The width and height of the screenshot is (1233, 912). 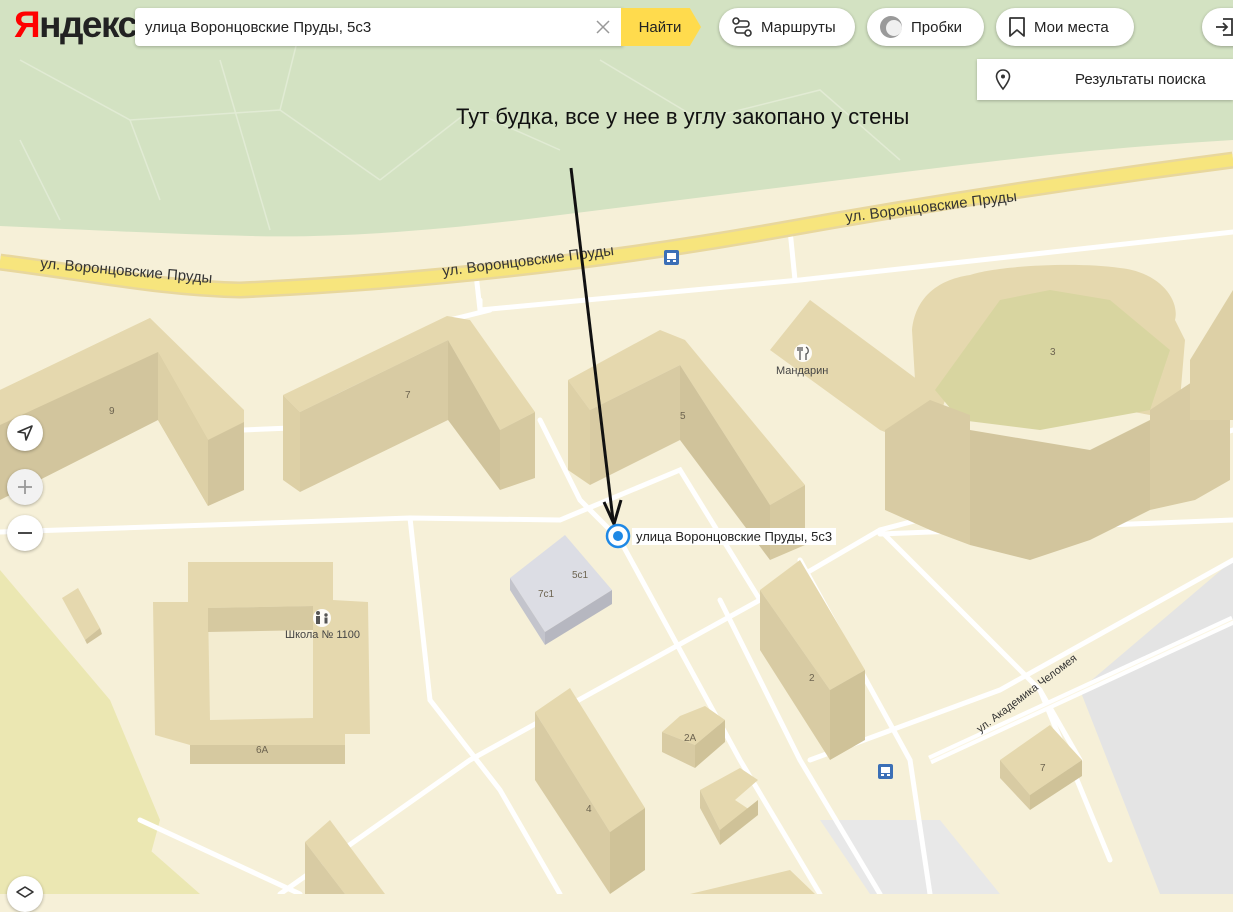 What do you see at coordinates (618, 536) in the screenshot?
I see `search-result-marker` at bounding box center [618, 536].